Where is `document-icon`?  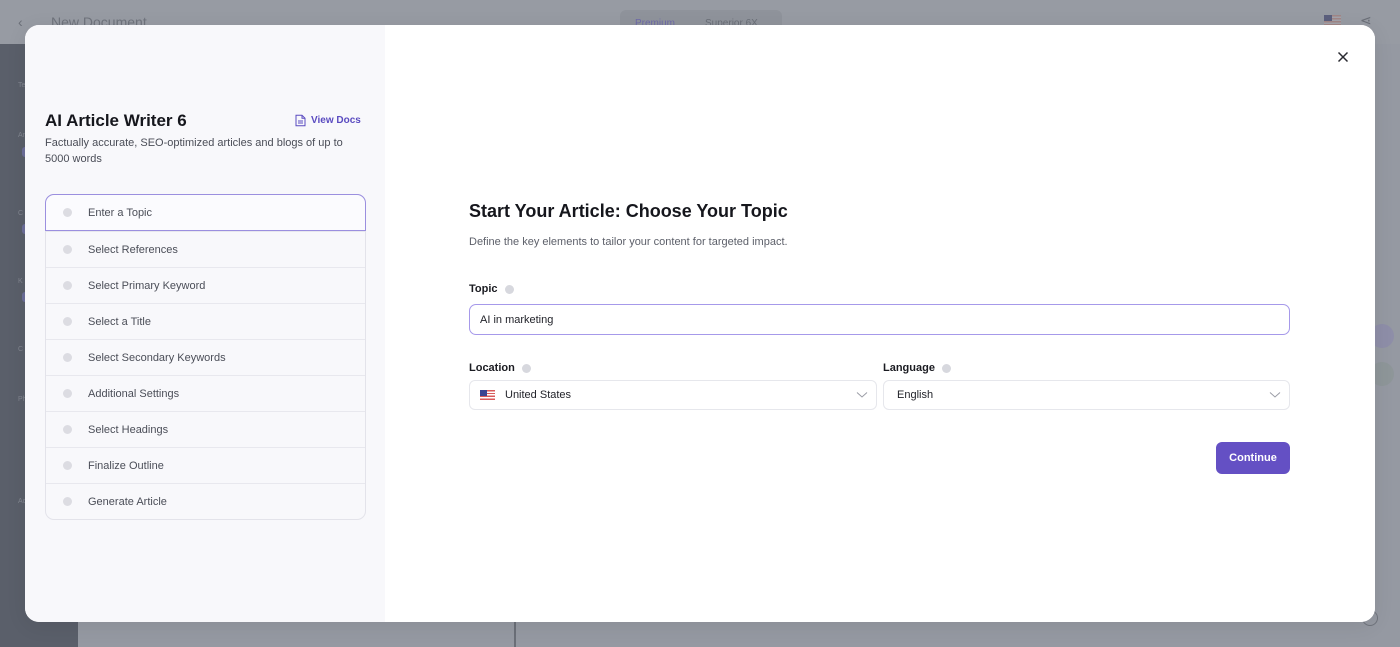 document-icon is located at coordinates (300, 120).